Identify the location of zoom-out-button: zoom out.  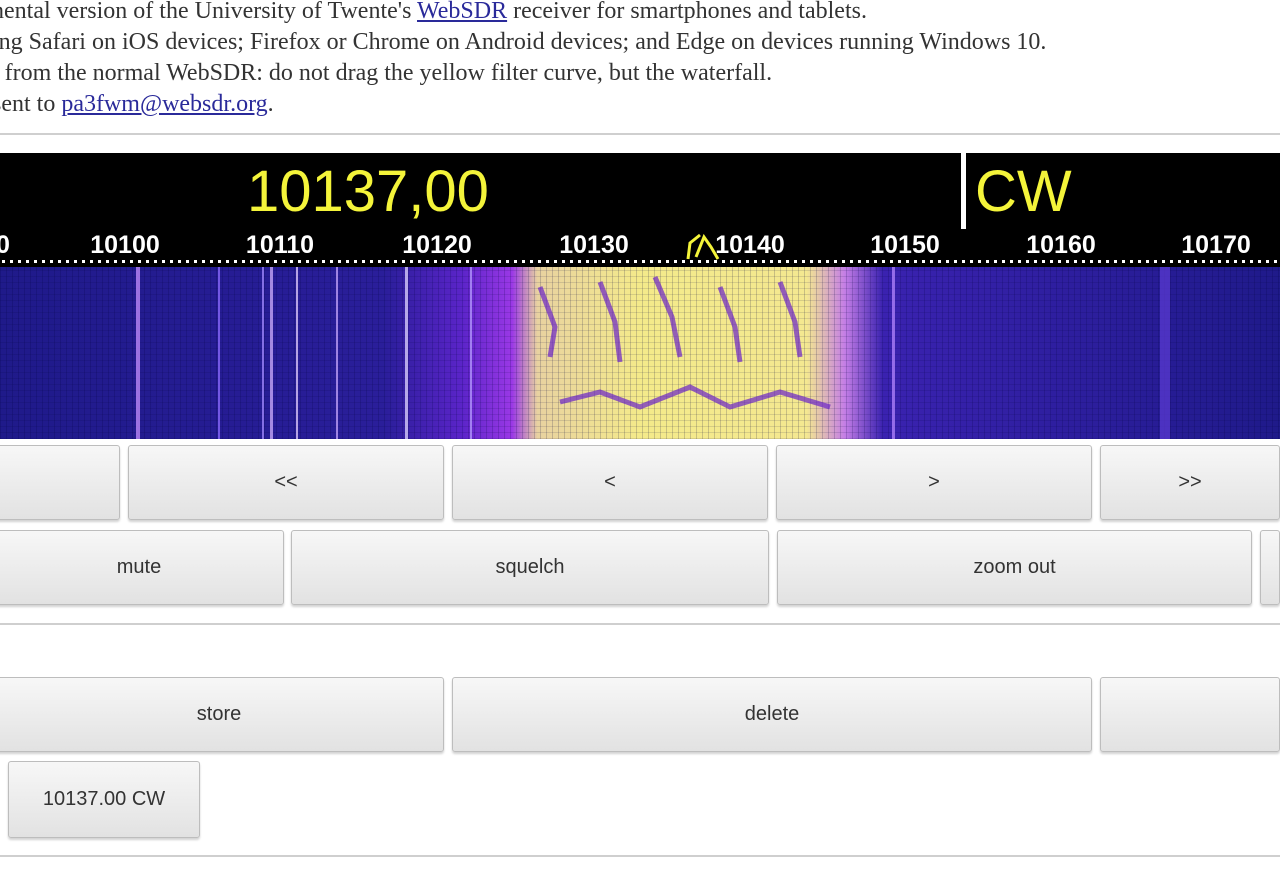
(1014, 567).